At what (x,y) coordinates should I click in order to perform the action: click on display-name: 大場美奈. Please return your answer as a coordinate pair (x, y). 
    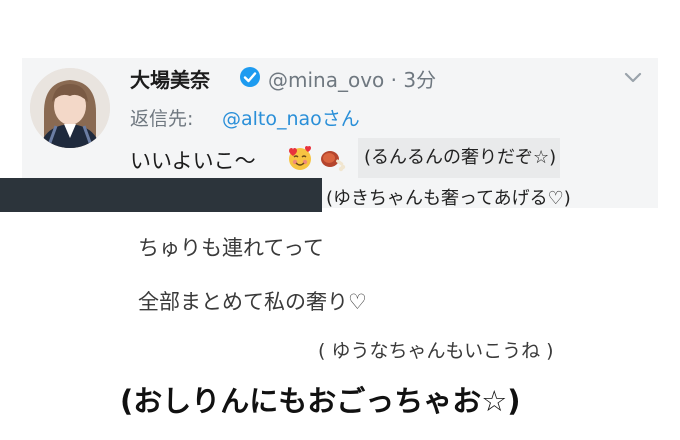
    Looking at the image, I should click on (170, 78).